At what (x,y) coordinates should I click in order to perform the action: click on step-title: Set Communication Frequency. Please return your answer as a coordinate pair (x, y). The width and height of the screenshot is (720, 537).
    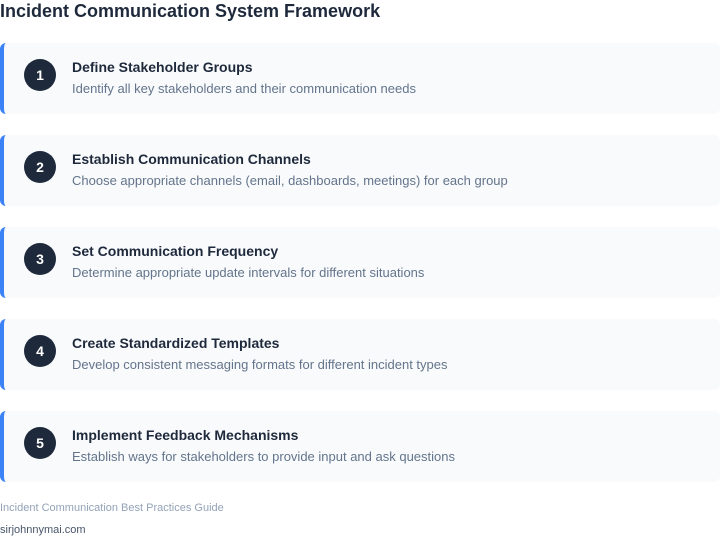
    Looking at the image, I should click on (175, 251).